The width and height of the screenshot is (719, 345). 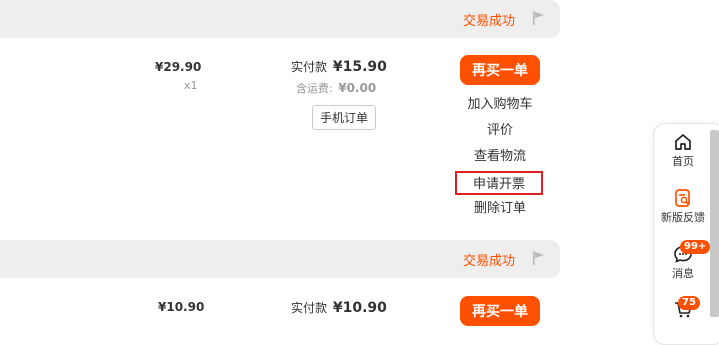 I want to click on sidebar-item-label: 消息, so click(x=683, y=273).